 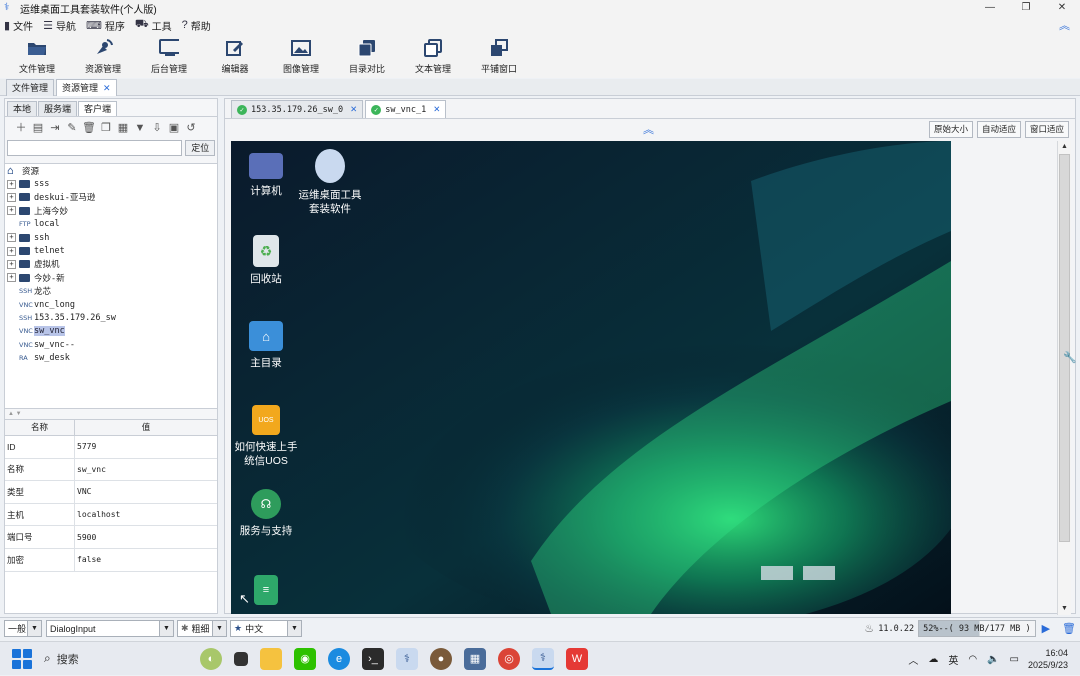 What do you see at coordinates (111, 357) in the screenshot?
I see `tree-item: RA sw_desk` at bounding box center [111, 357].